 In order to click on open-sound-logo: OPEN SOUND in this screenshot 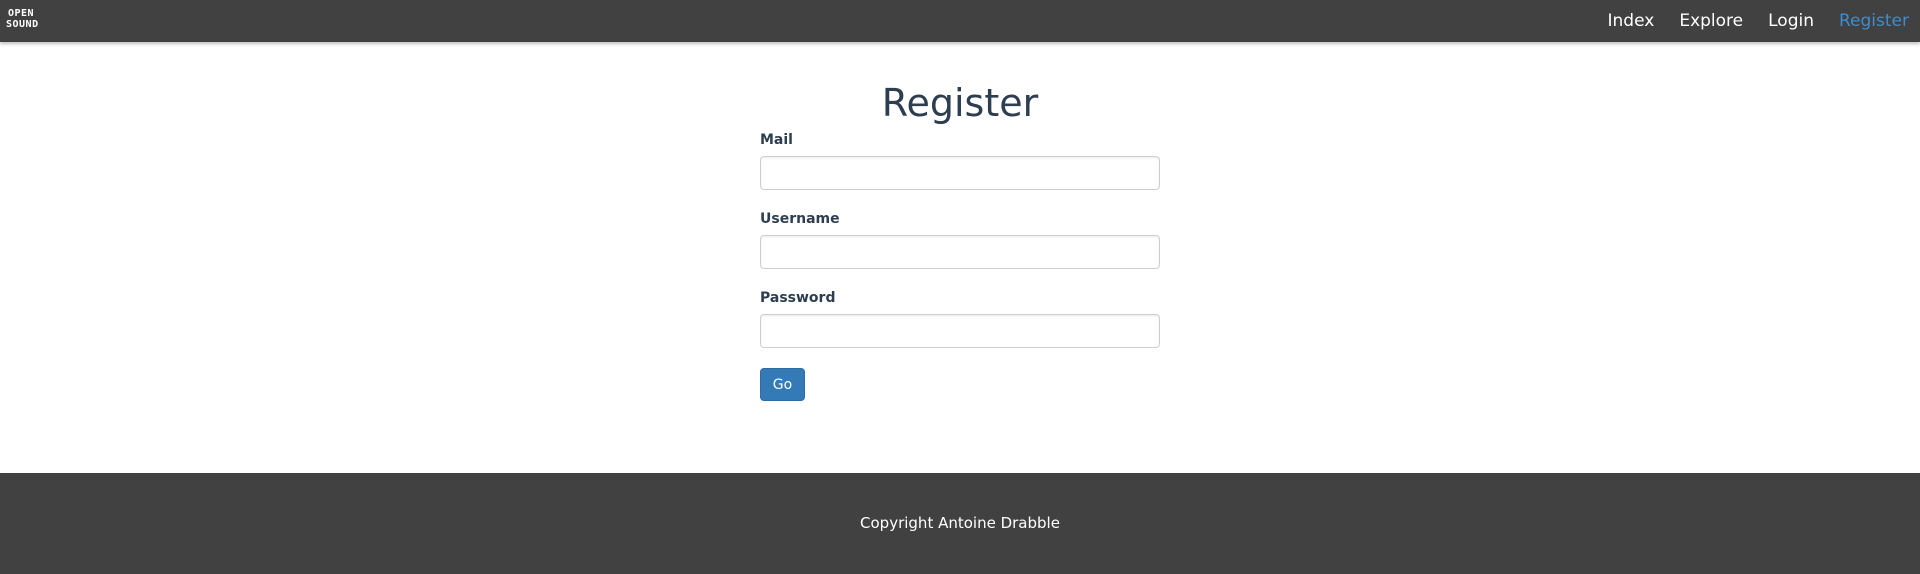, I will do `click(26, 21)`.